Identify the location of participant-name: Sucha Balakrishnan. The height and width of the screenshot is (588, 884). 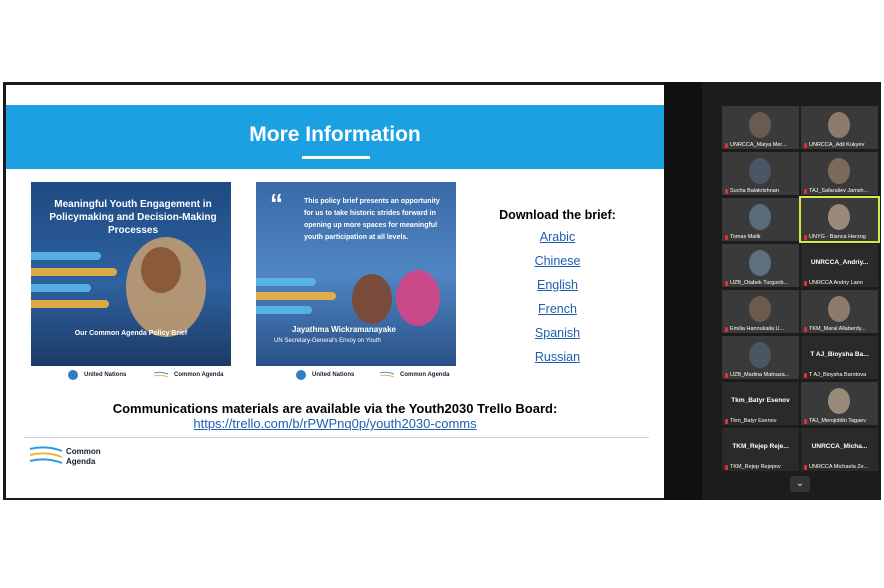
(754, 191).